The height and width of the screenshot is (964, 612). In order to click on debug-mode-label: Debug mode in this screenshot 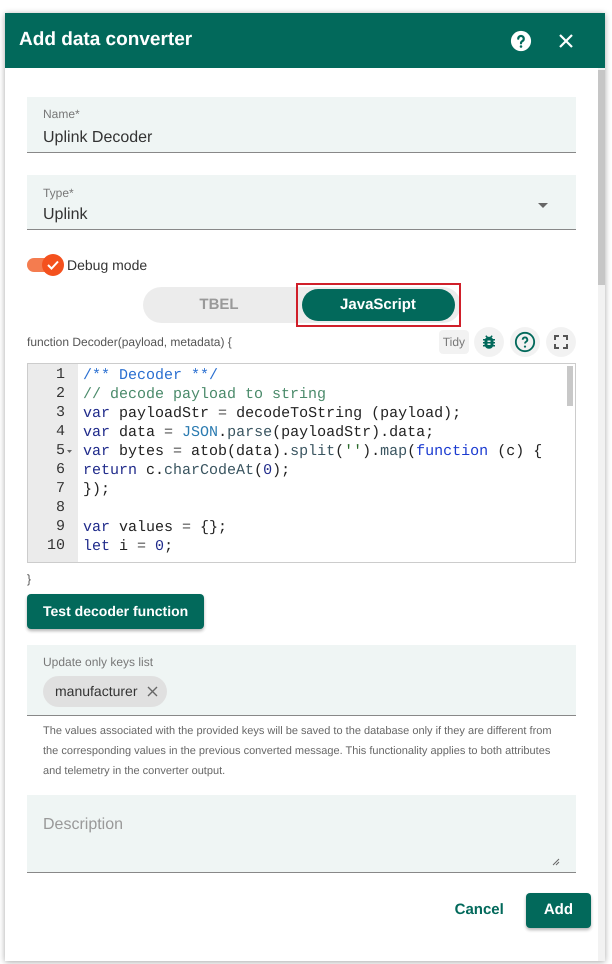, I will do `click(107, 265)`.